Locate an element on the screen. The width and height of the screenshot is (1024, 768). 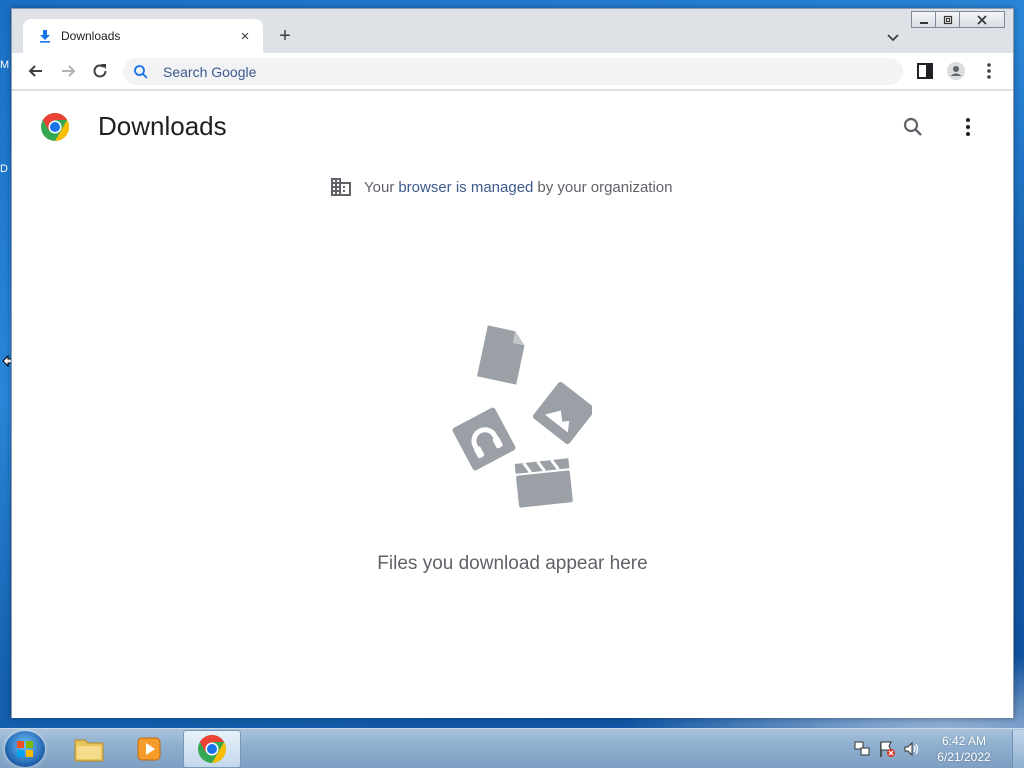
managed-link: browser is managed is located at coordinates (465, 187).